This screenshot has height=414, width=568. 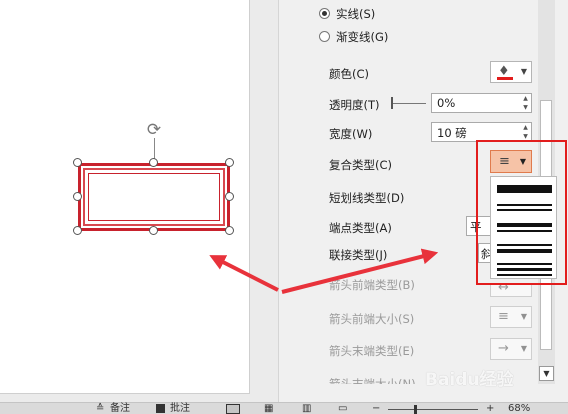 I want to click on comments-button: 批注, so click(x=180, y=408).